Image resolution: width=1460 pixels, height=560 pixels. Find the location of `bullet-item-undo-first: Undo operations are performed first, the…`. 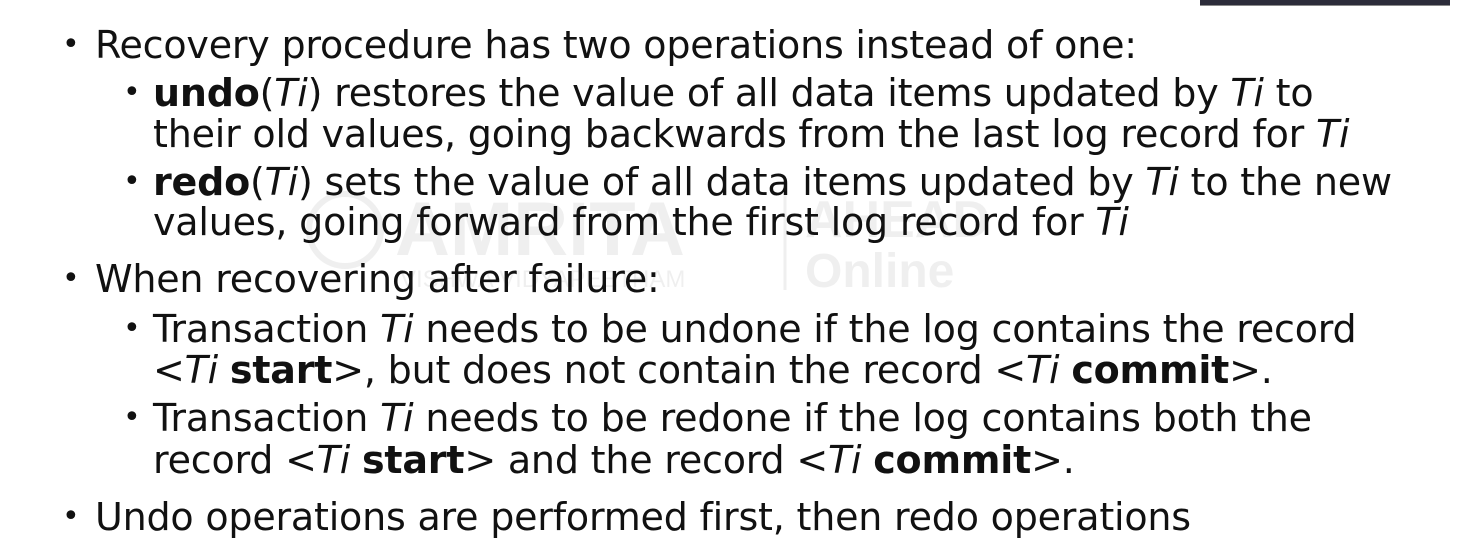

bullet-item-undo-first: Undo operations are performed first, the… is located at coordinates (643, 517).